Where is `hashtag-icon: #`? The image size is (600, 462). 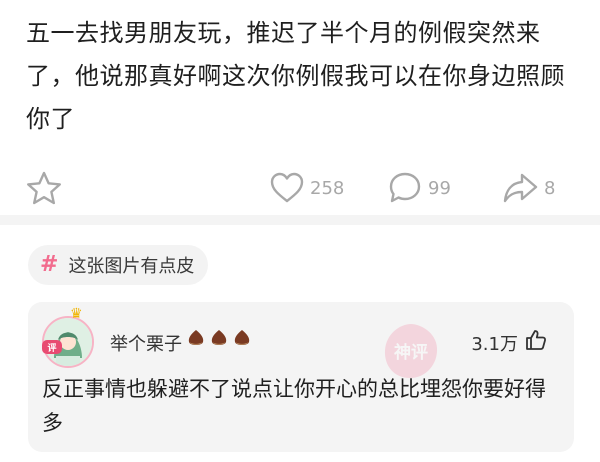
hashtag-icon: # is located at coordinates (49, 264).